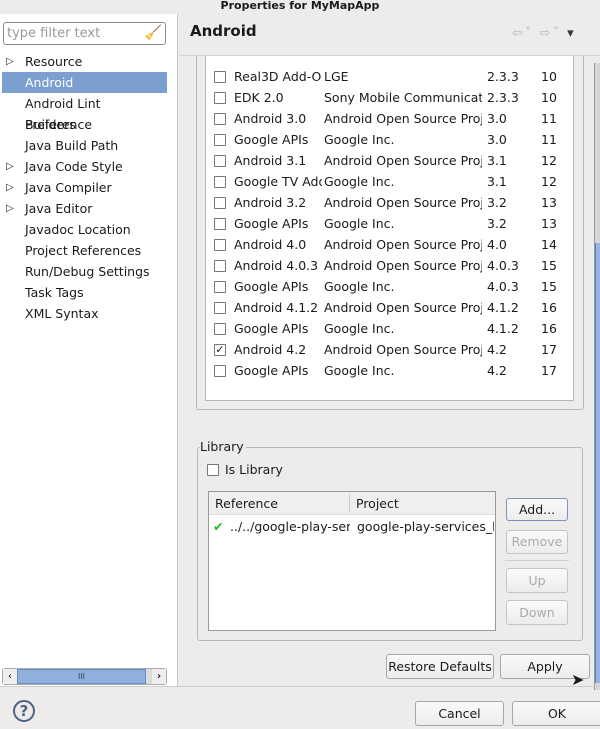 This screenshot has height=729, width=600. What do you see at coordinates (556, 713) in the screenshot?
I see `ok-button: OK` at bounding box center [556, 713].